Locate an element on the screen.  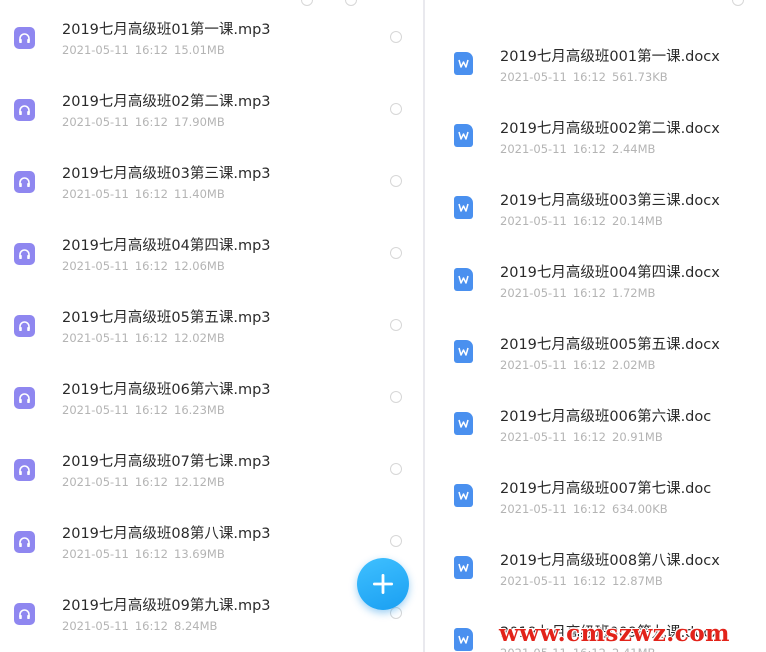
plus-icon is located at coordinates (383, 584).